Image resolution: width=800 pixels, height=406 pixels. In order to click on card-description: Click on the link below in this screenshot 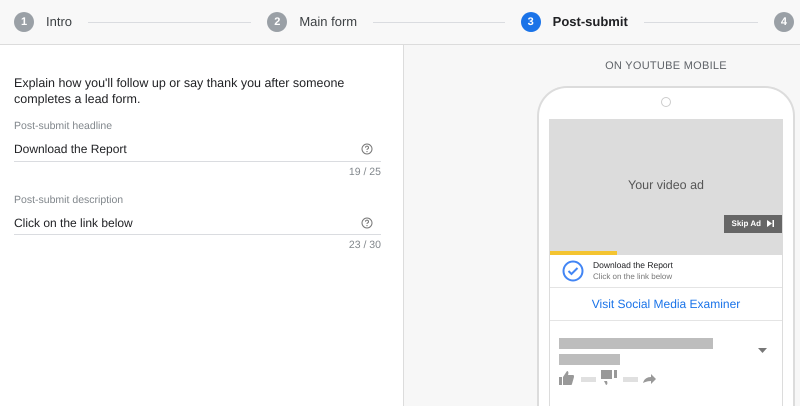, I will do `click(633, 276)`.